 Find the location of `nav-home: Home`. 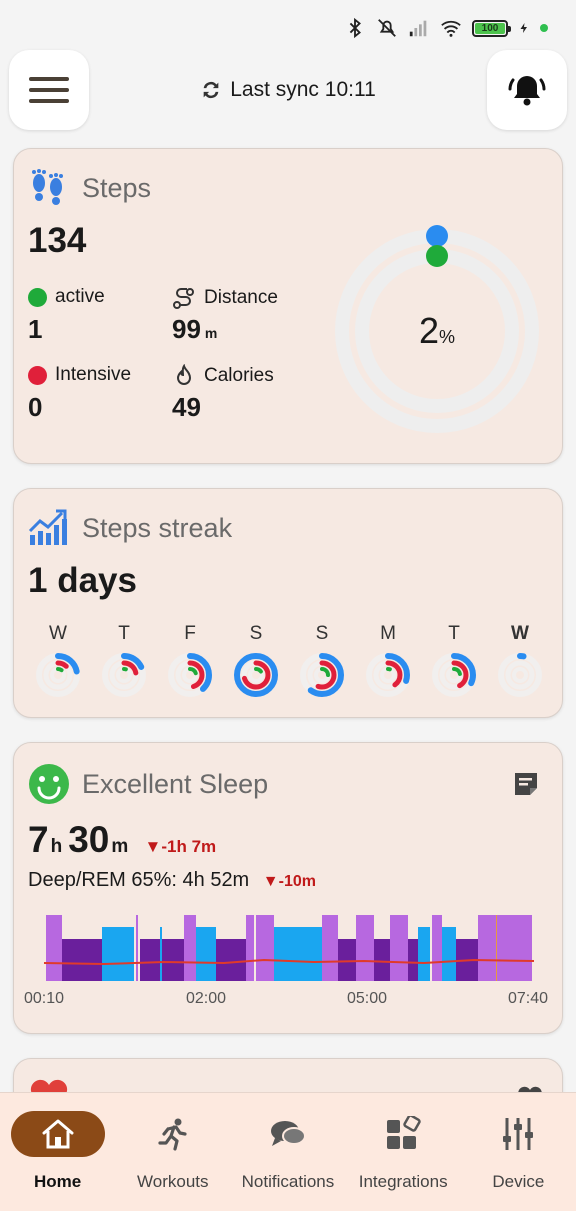

nav-home: Home is located at coordinates (57, 1152).